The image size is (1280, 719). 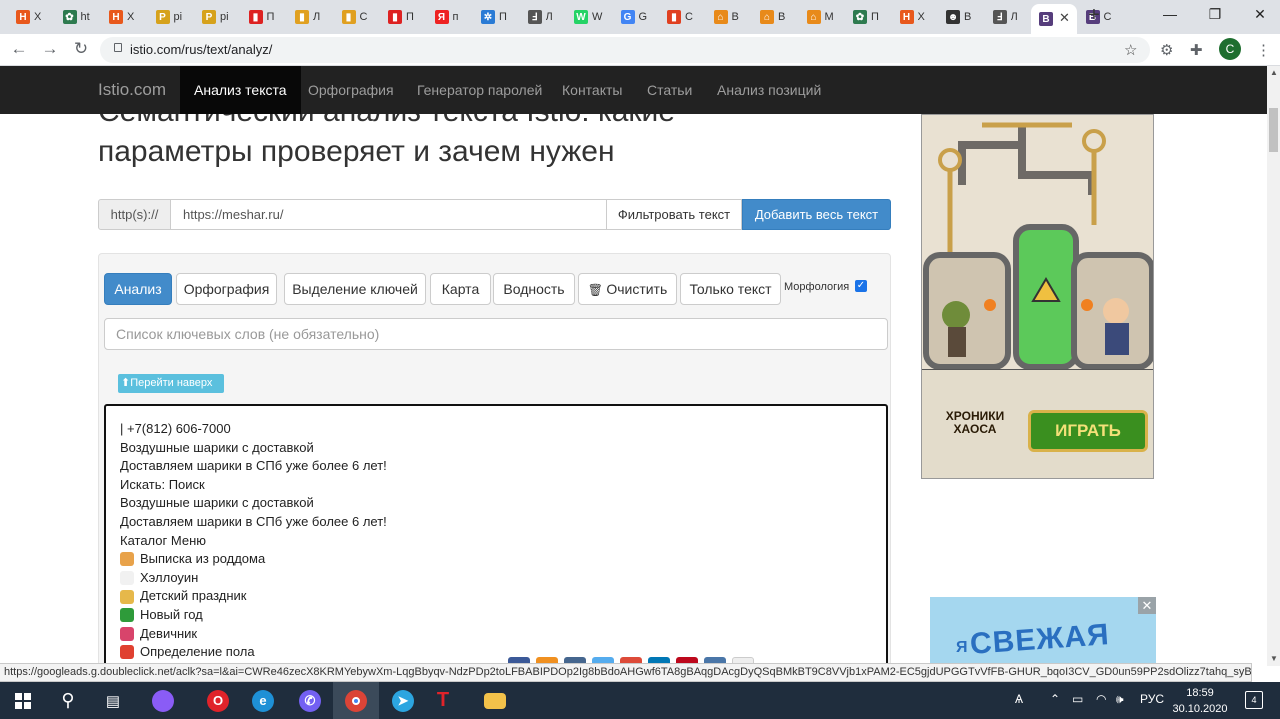 What do you see at coordinates (1019, 699) in the screenshot?
I see `person-tray-icon: Ѧ` at bounding box center [1019, 699].